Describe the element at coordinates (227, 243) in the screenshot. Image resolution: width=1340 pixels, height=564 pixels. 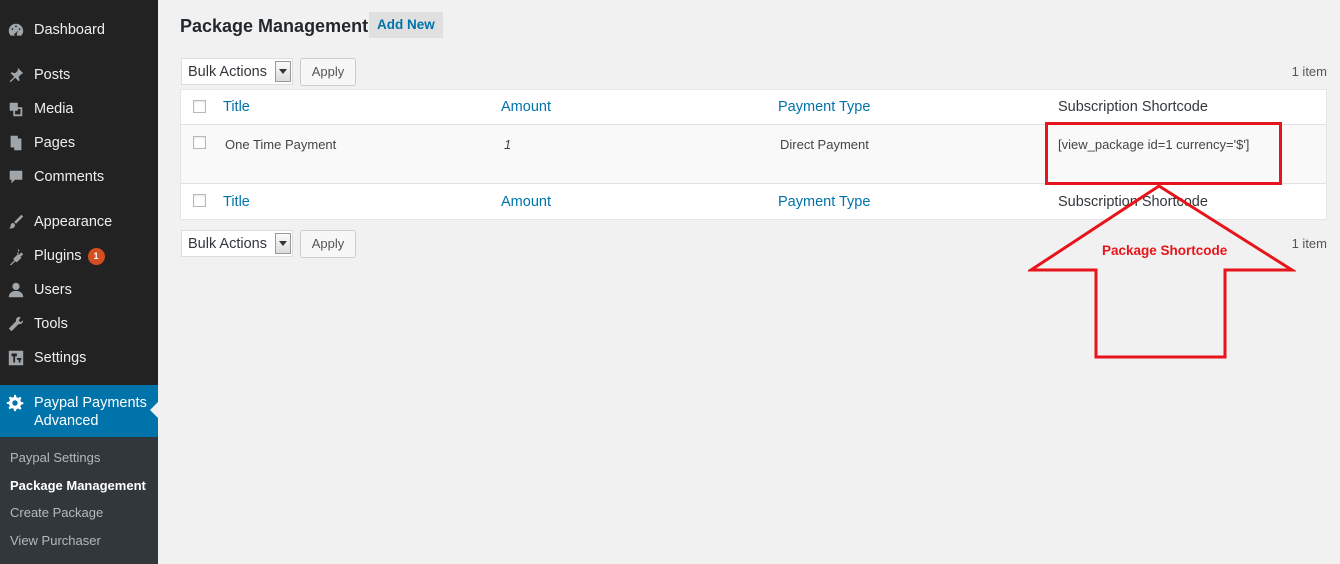
I see `bulk-actions-label-bottom: Bulk Actions` at that location.